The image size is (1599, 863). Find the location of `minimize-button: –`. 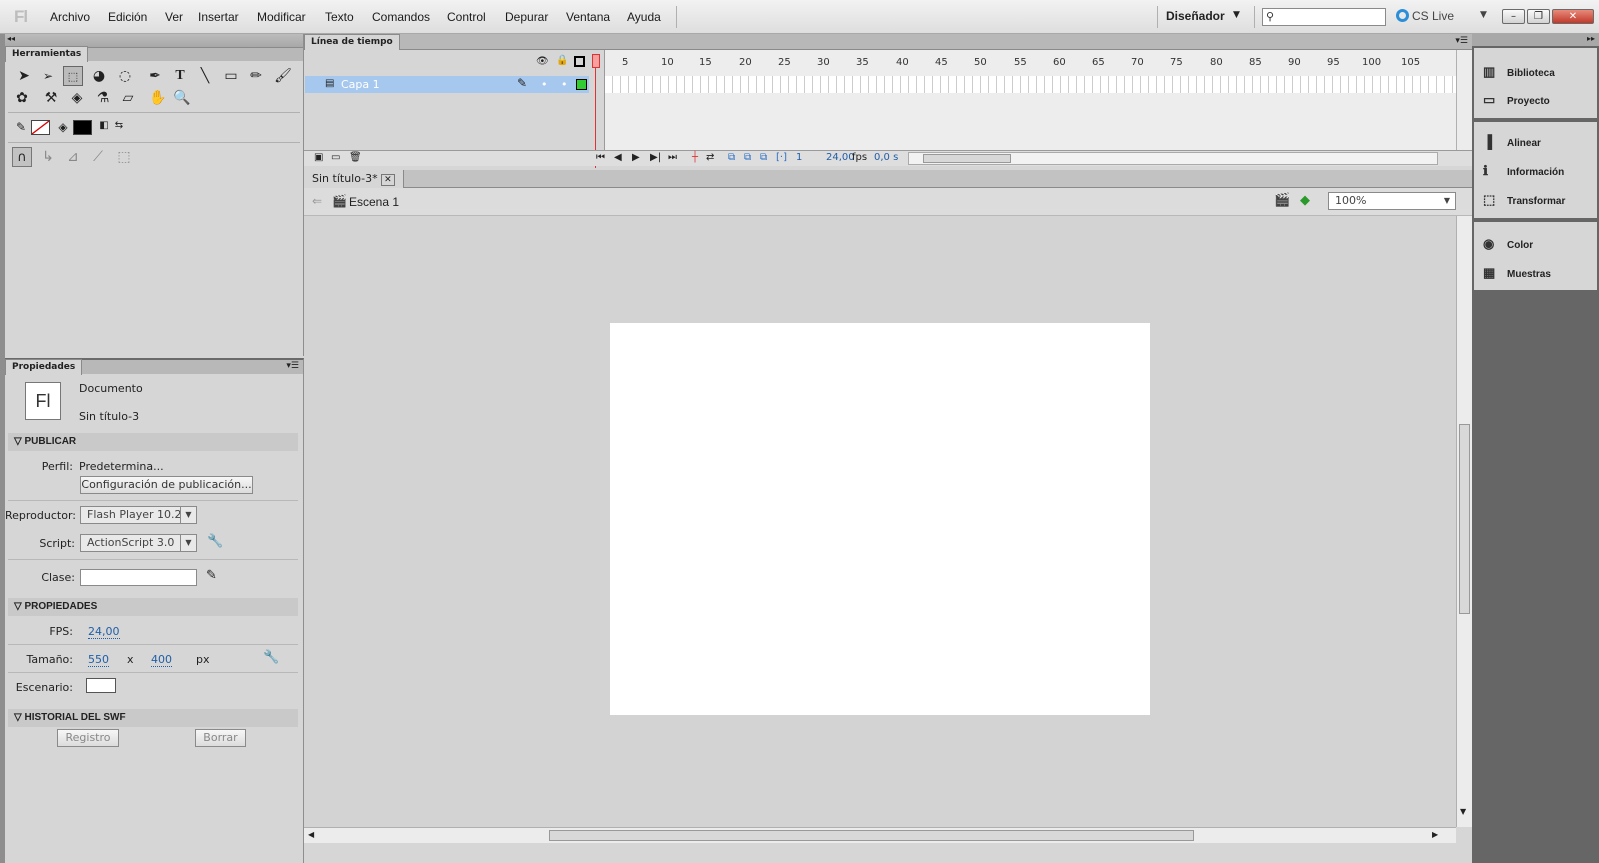

minimize-button: – is located at coordinates (1513, 16).